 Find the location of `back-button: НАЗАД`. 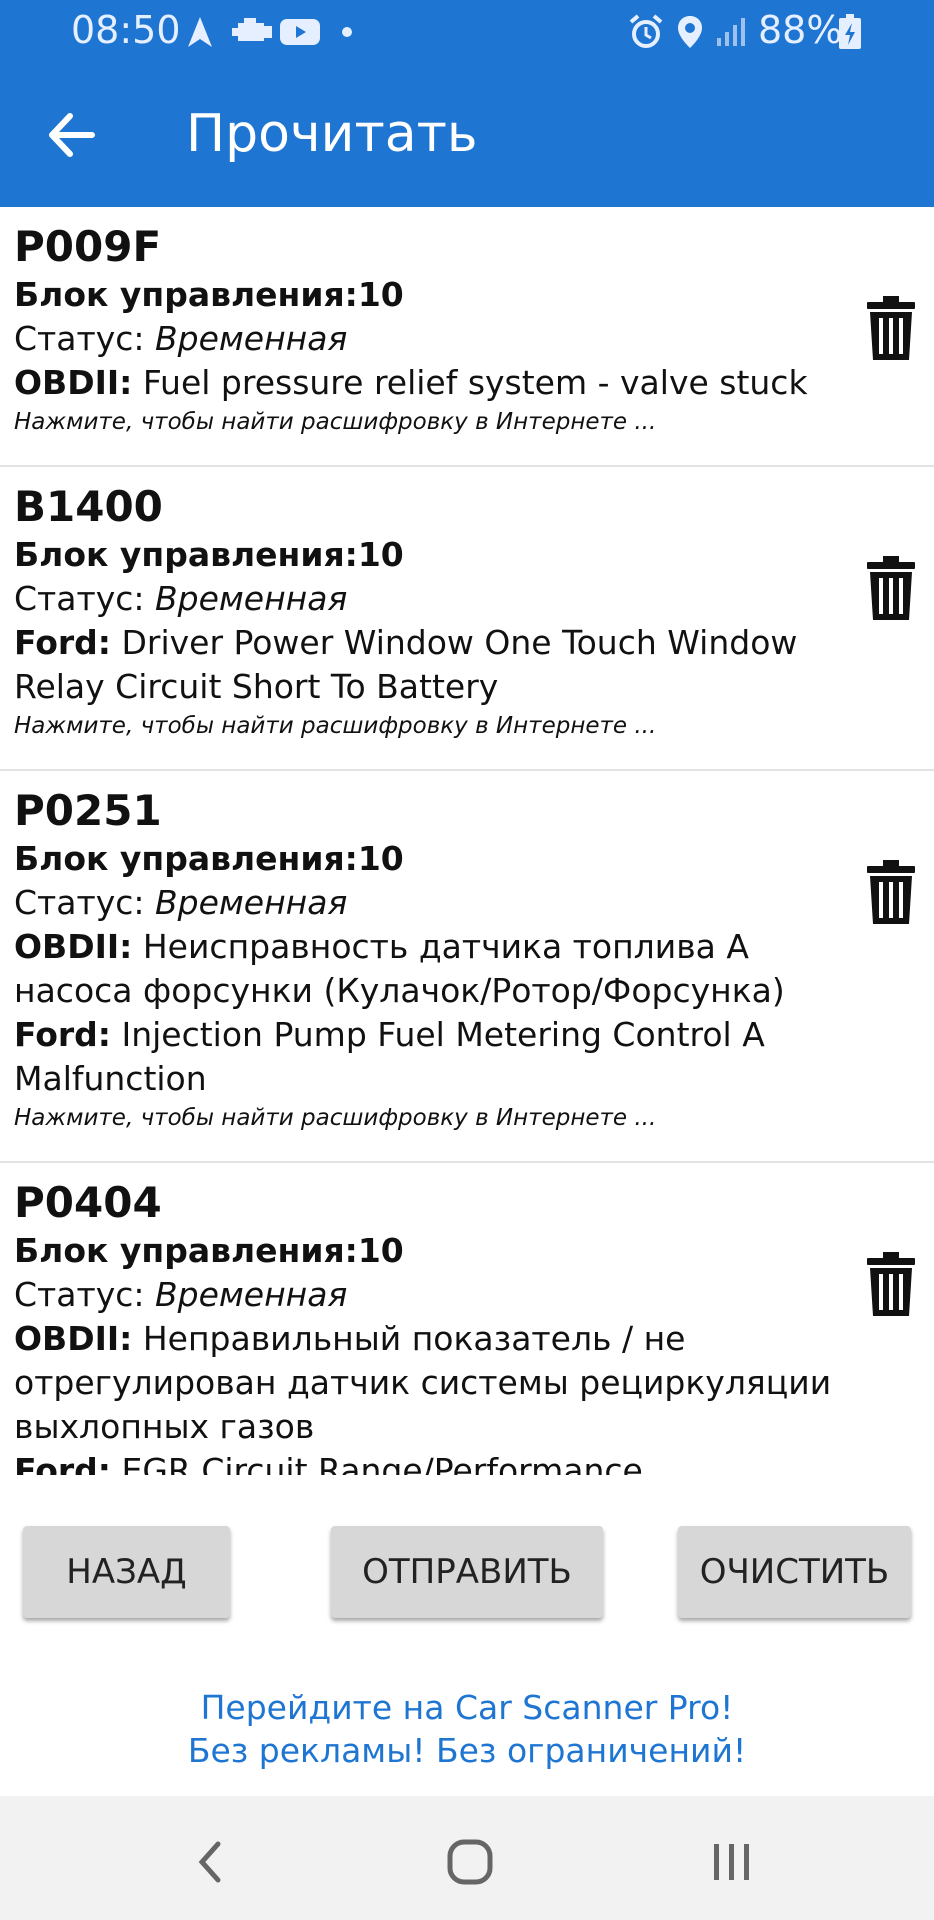

back-button: НАЗАД is located at coordinates (126, 1572).